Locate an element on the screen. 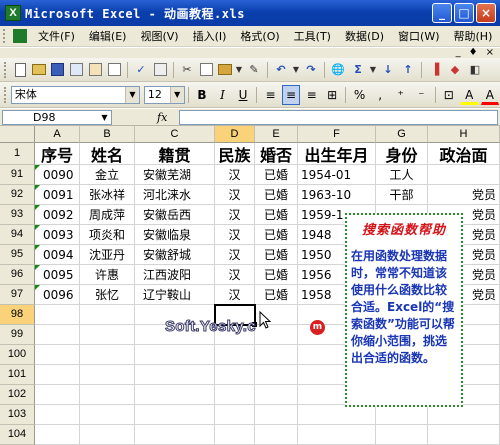  menu-help: 帮助(H) is located at coordinates (473, 36).